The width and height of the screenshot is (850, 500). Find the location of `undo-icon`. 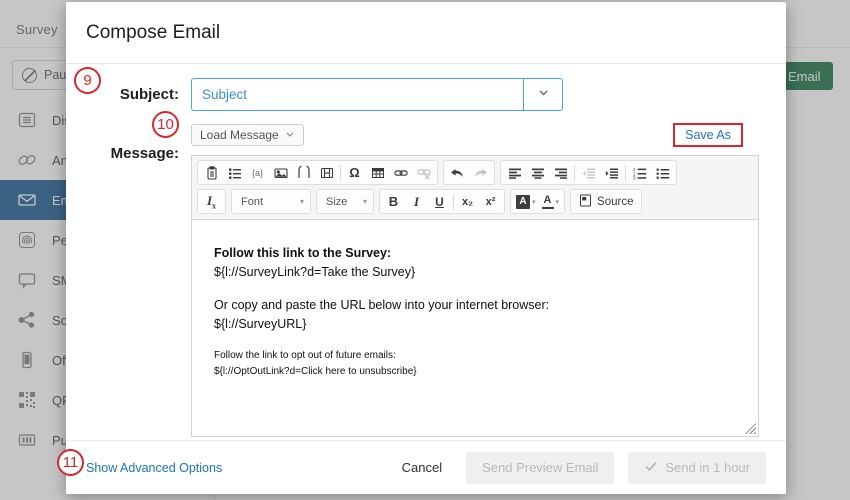

undo-icon is located at coordinates (457, 172).